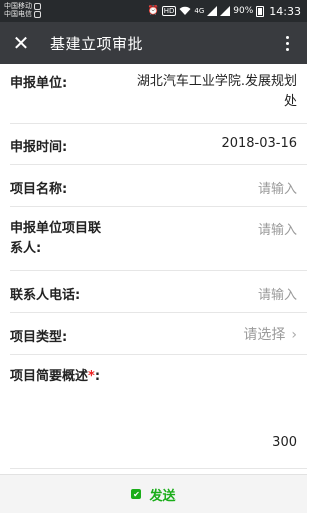 The width and height of the screenshot is (320, 513). Describe the element at coordinates (185, 11) in the screenshot. I see `wifi-icon` at that location.